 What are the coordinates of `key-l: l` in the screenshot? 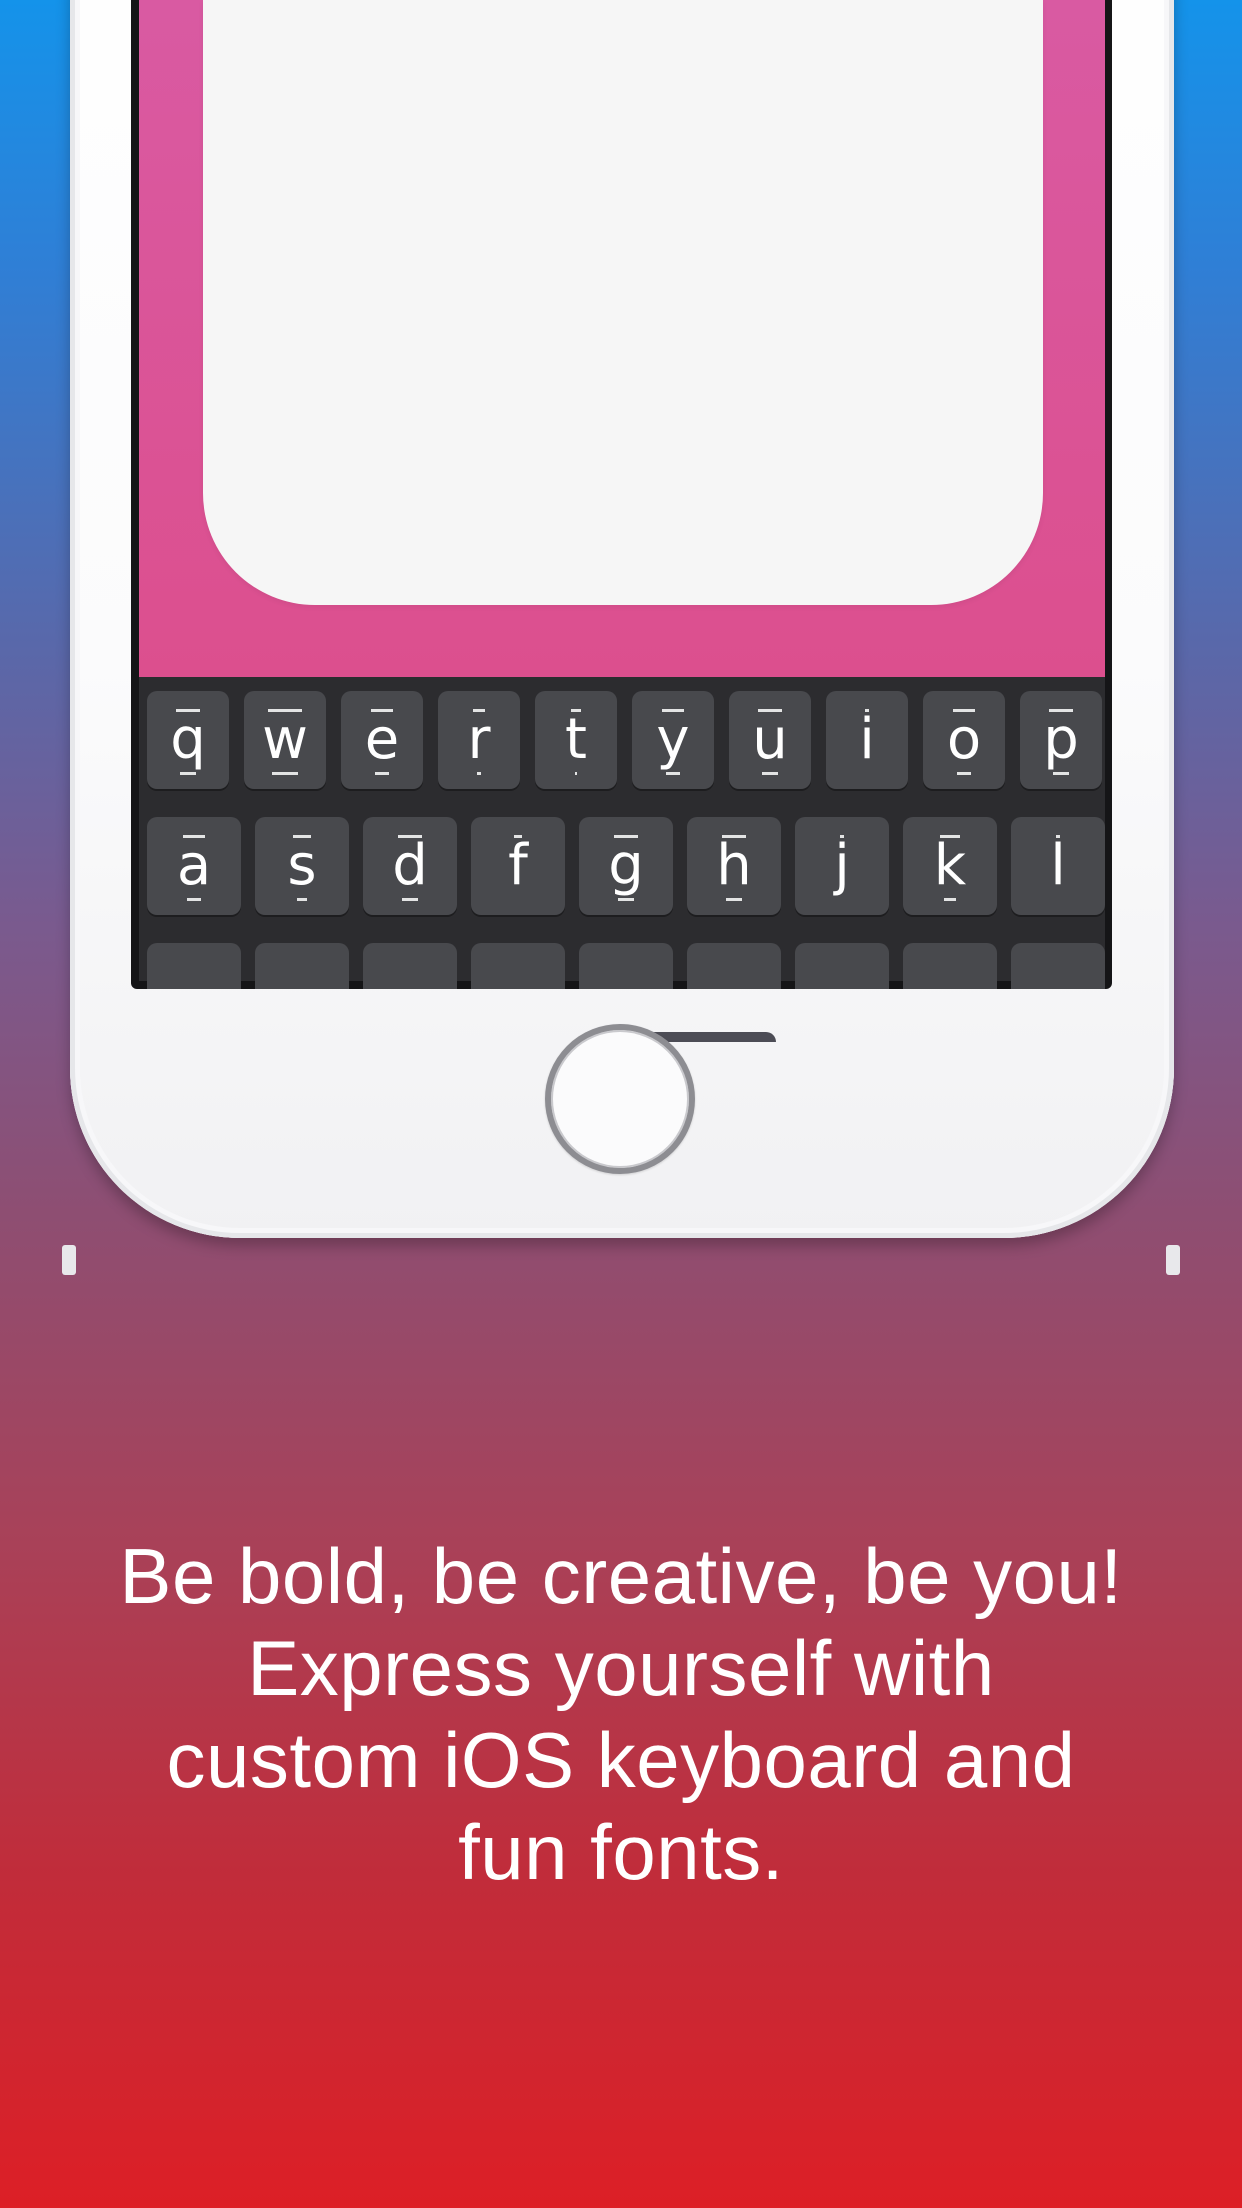 It's located at (1058, 866).